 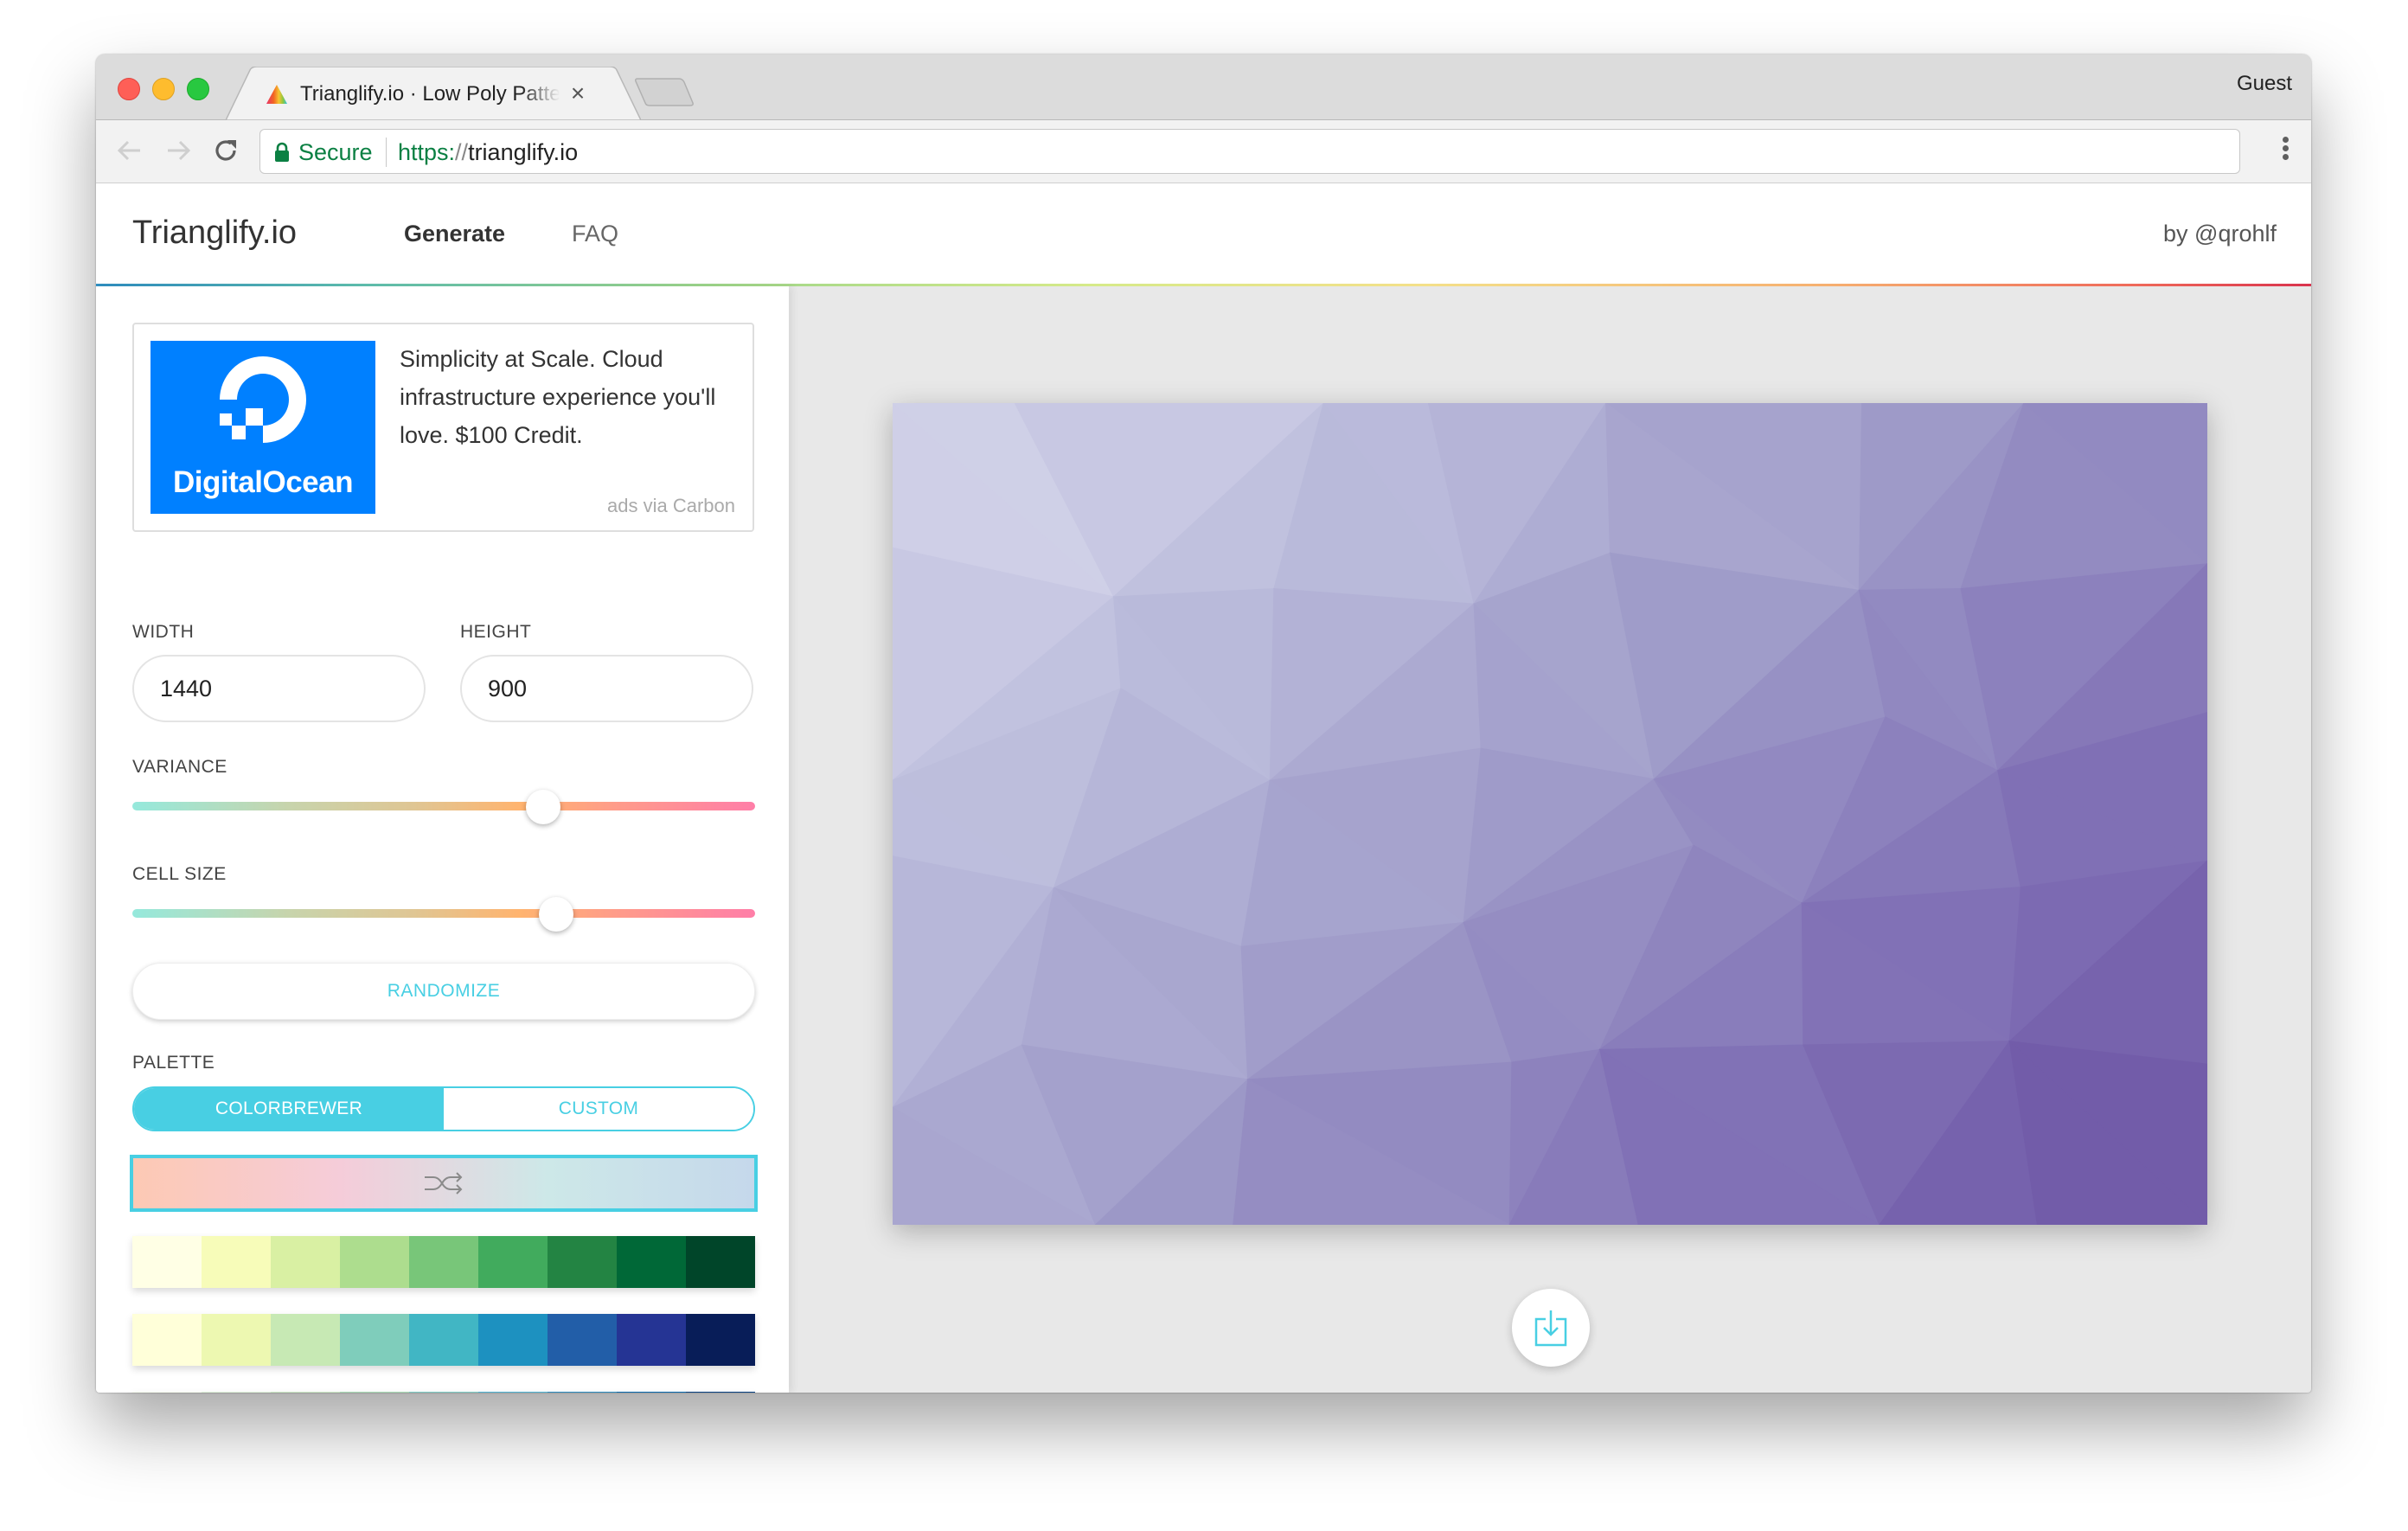 I want to click on download-button, so click(x=1551, y=1328).